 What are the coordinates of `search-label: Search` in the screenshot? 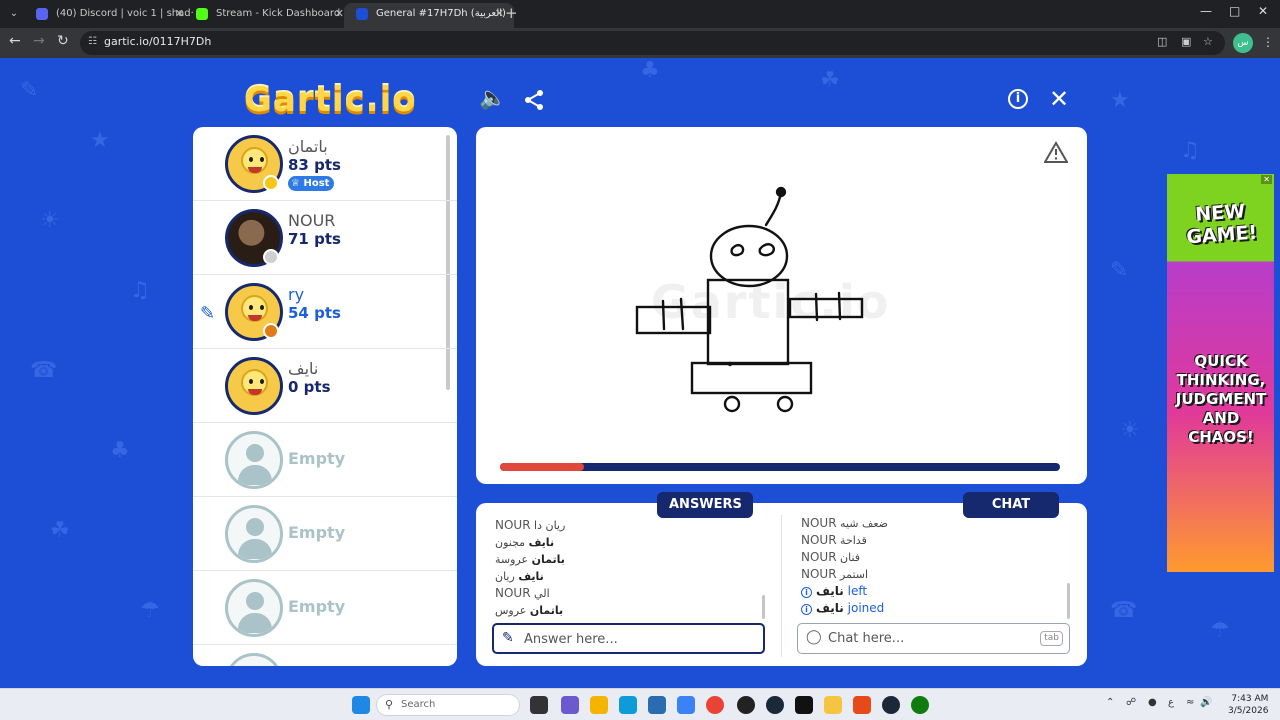 It's located at (418, 704).